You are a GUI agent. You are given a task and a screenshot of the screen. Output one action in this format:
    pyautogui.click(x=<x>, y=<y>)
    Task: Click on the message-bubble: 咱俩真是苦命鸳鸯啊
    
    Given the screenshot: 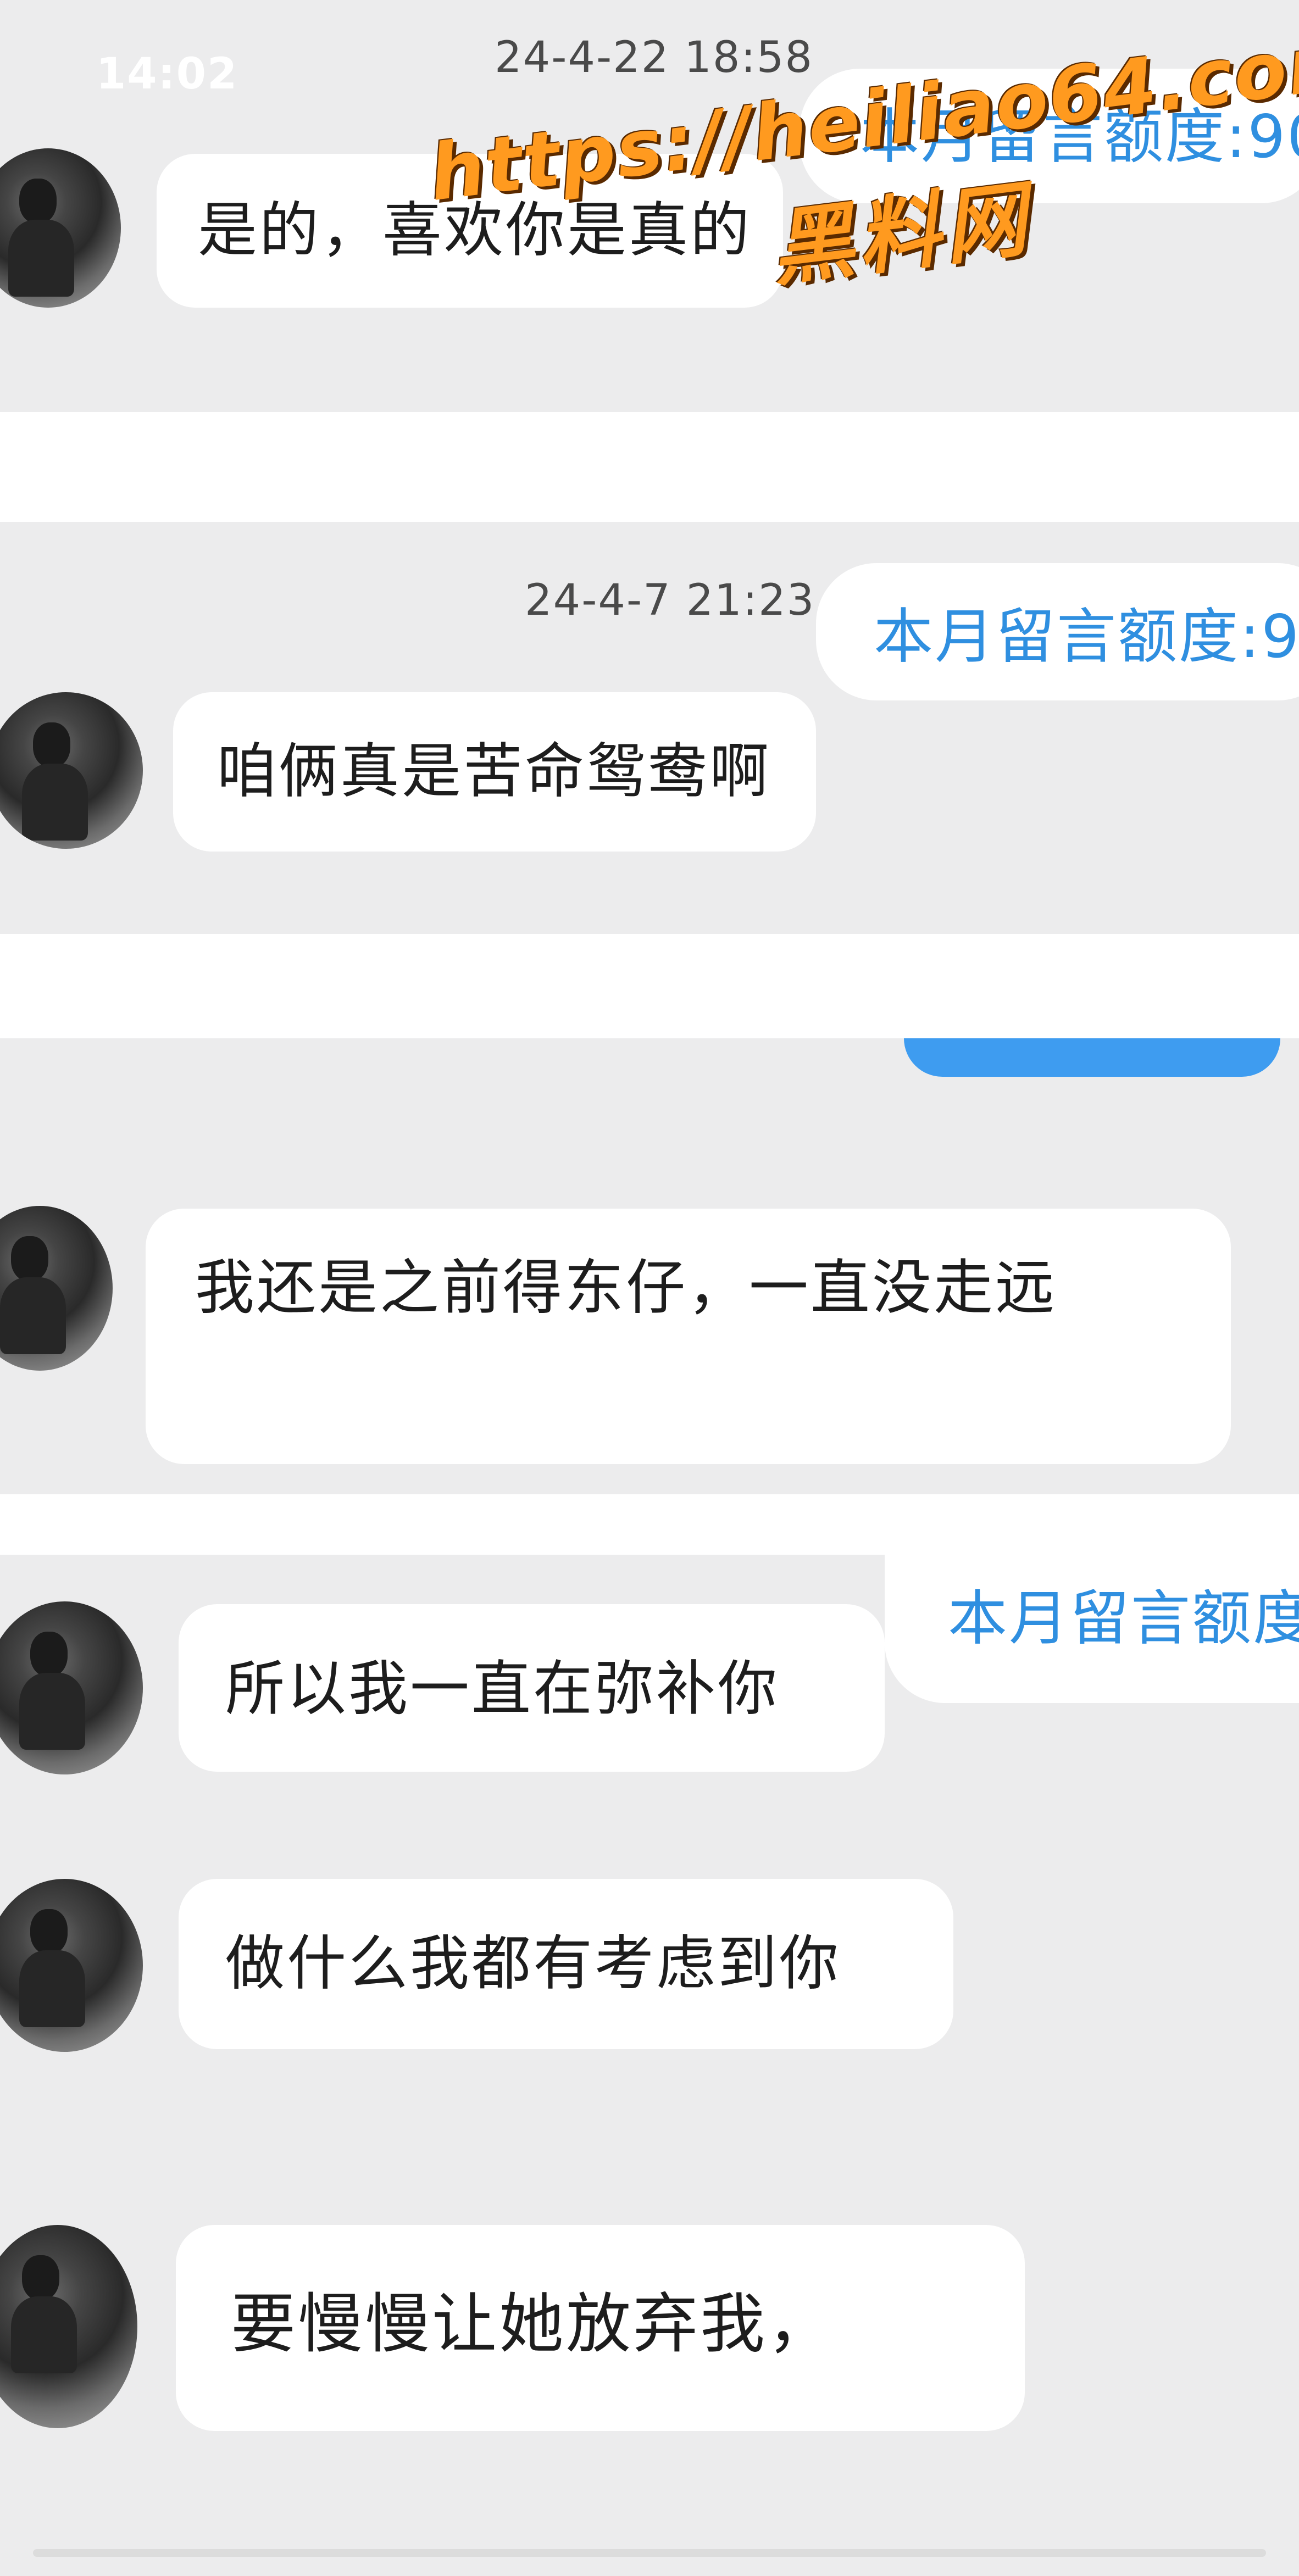 What is the action you would take?
    pyautogui.click(x=494, y=772)
    